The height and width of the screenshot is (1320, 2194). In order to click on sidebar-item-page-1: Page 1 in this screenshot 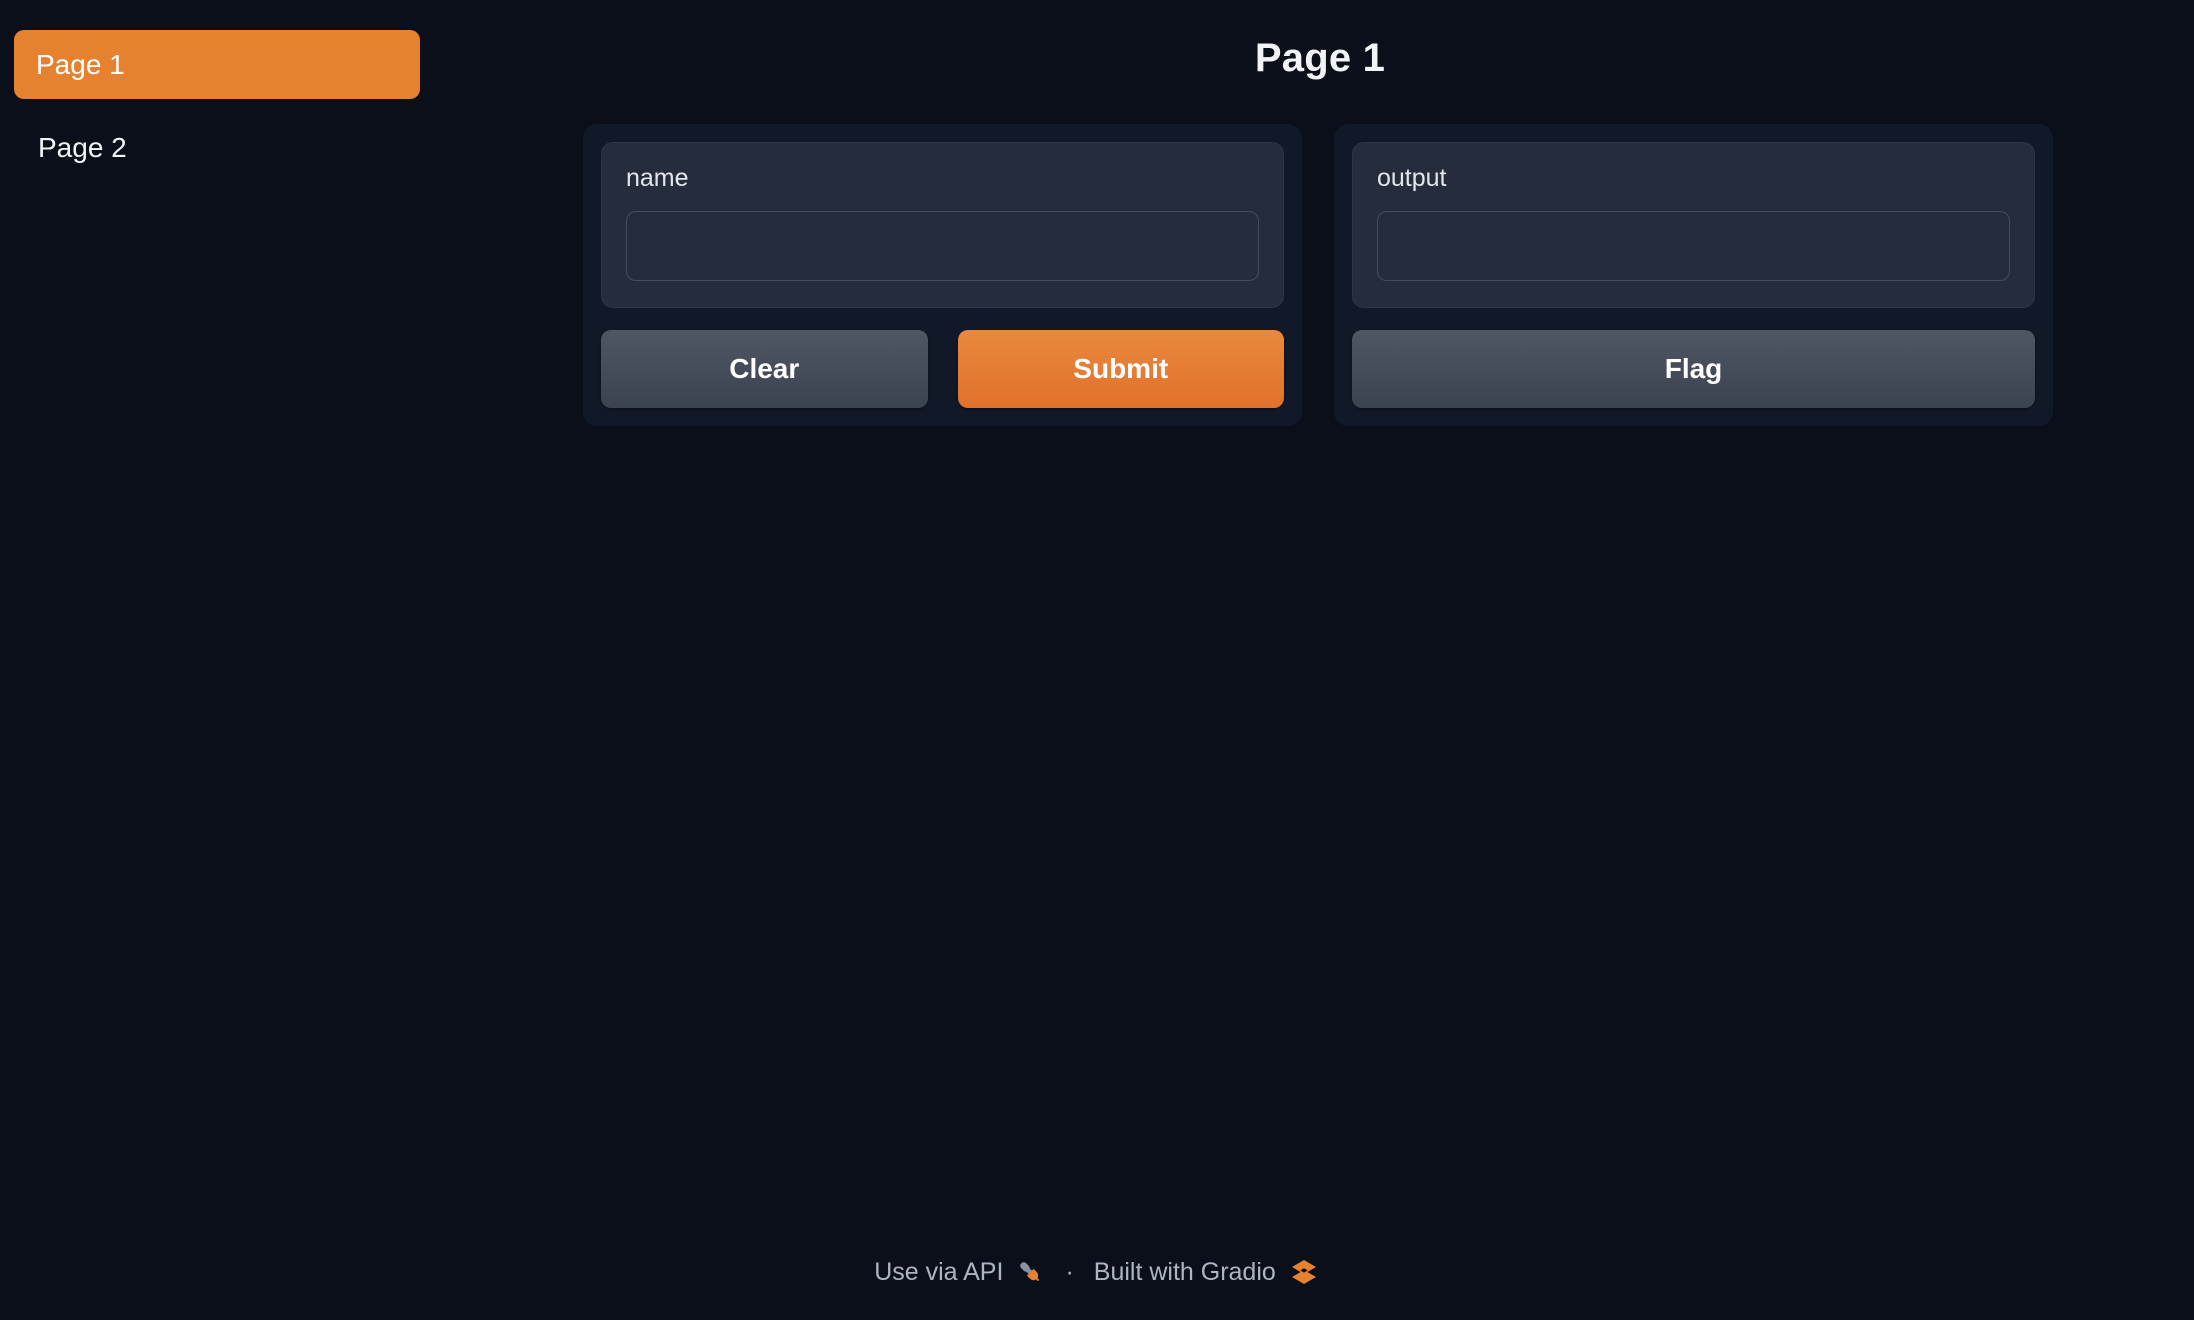, I will do `click(217, 64)`.